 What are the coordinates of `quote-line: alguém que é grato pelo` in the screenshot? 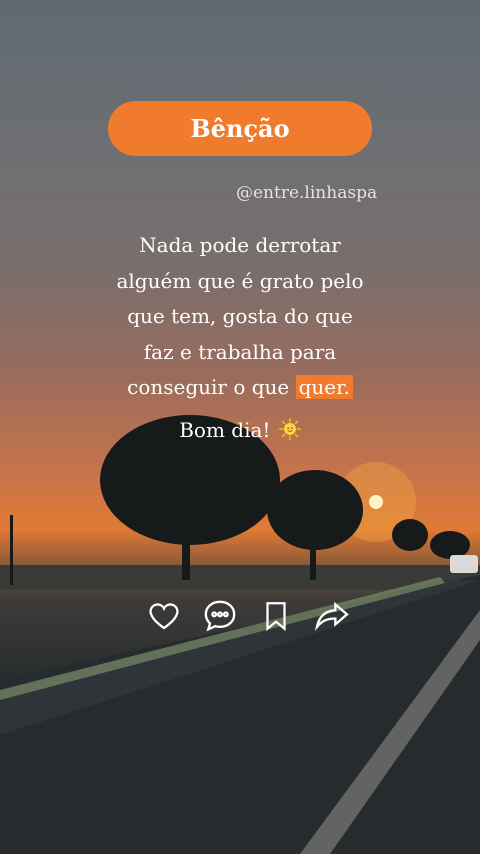 It's located at (240, 280).